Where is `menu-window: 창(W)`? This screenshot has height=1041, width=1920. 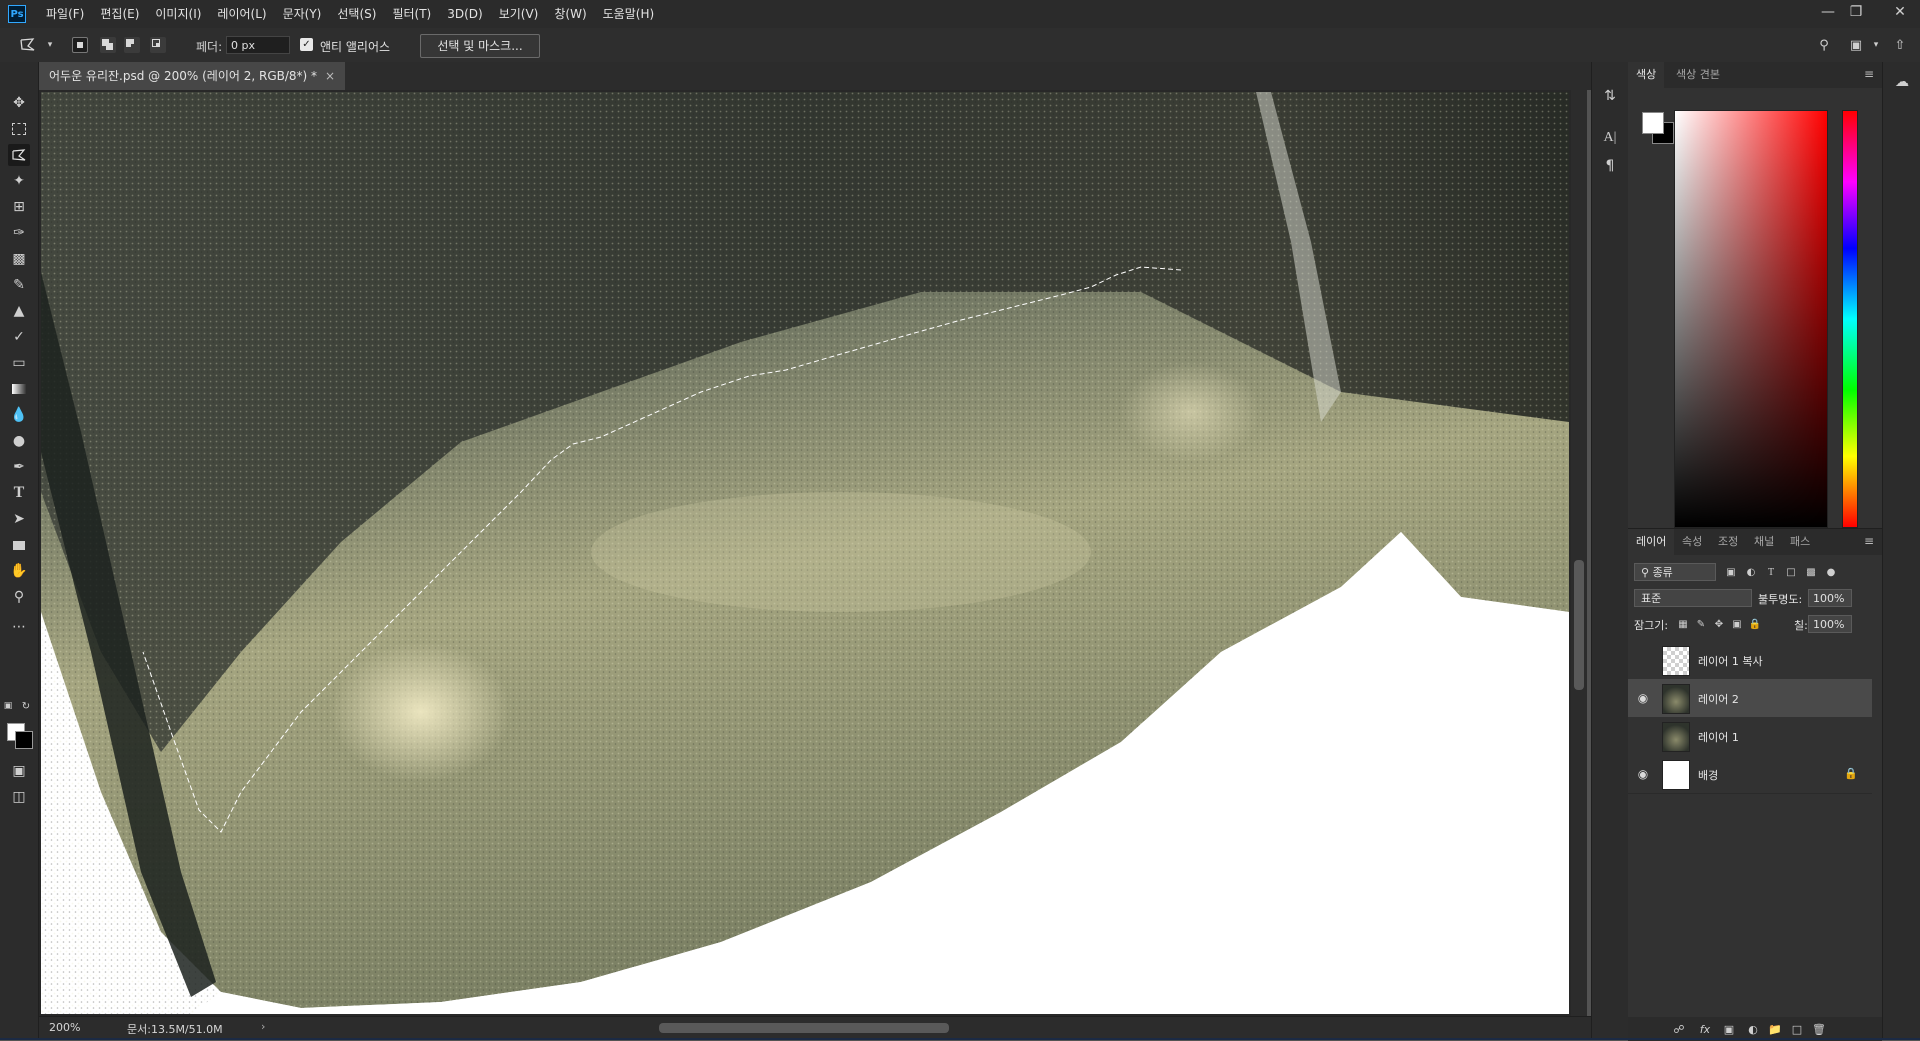
menu-window: 창(W) is located at coordinates (570, 14).